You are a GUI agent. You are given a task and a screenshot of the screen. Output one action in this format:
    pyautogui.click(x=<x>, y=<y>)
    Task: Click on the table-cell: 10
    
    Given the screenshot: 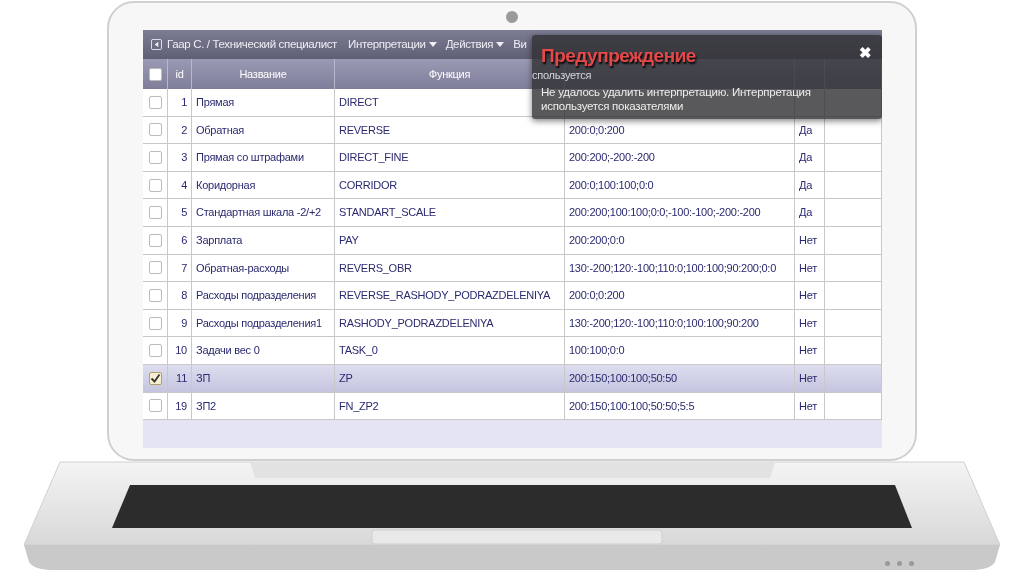 What is the action you would take?
    pyautogui.click(x=180, y=350)
    